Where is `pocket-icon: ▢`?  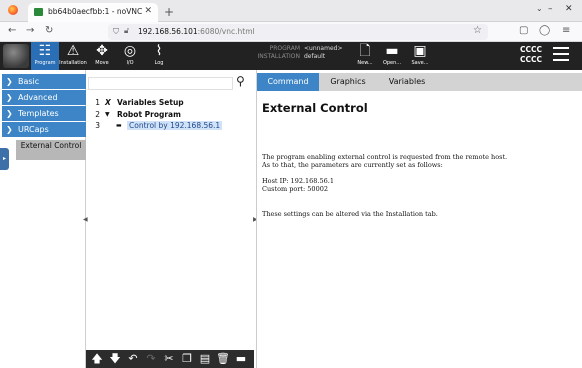
pocket-icon: ▢ is located at coordinates (523, 30).